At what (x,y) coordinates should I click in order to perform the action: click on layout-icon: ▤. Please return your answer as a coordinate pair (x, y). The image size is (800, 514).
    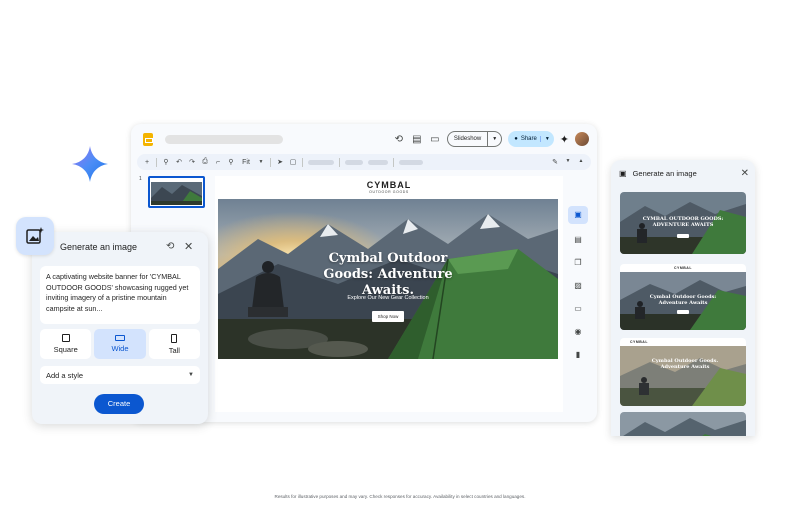
    Looking at the image, I should click on (578, 240).